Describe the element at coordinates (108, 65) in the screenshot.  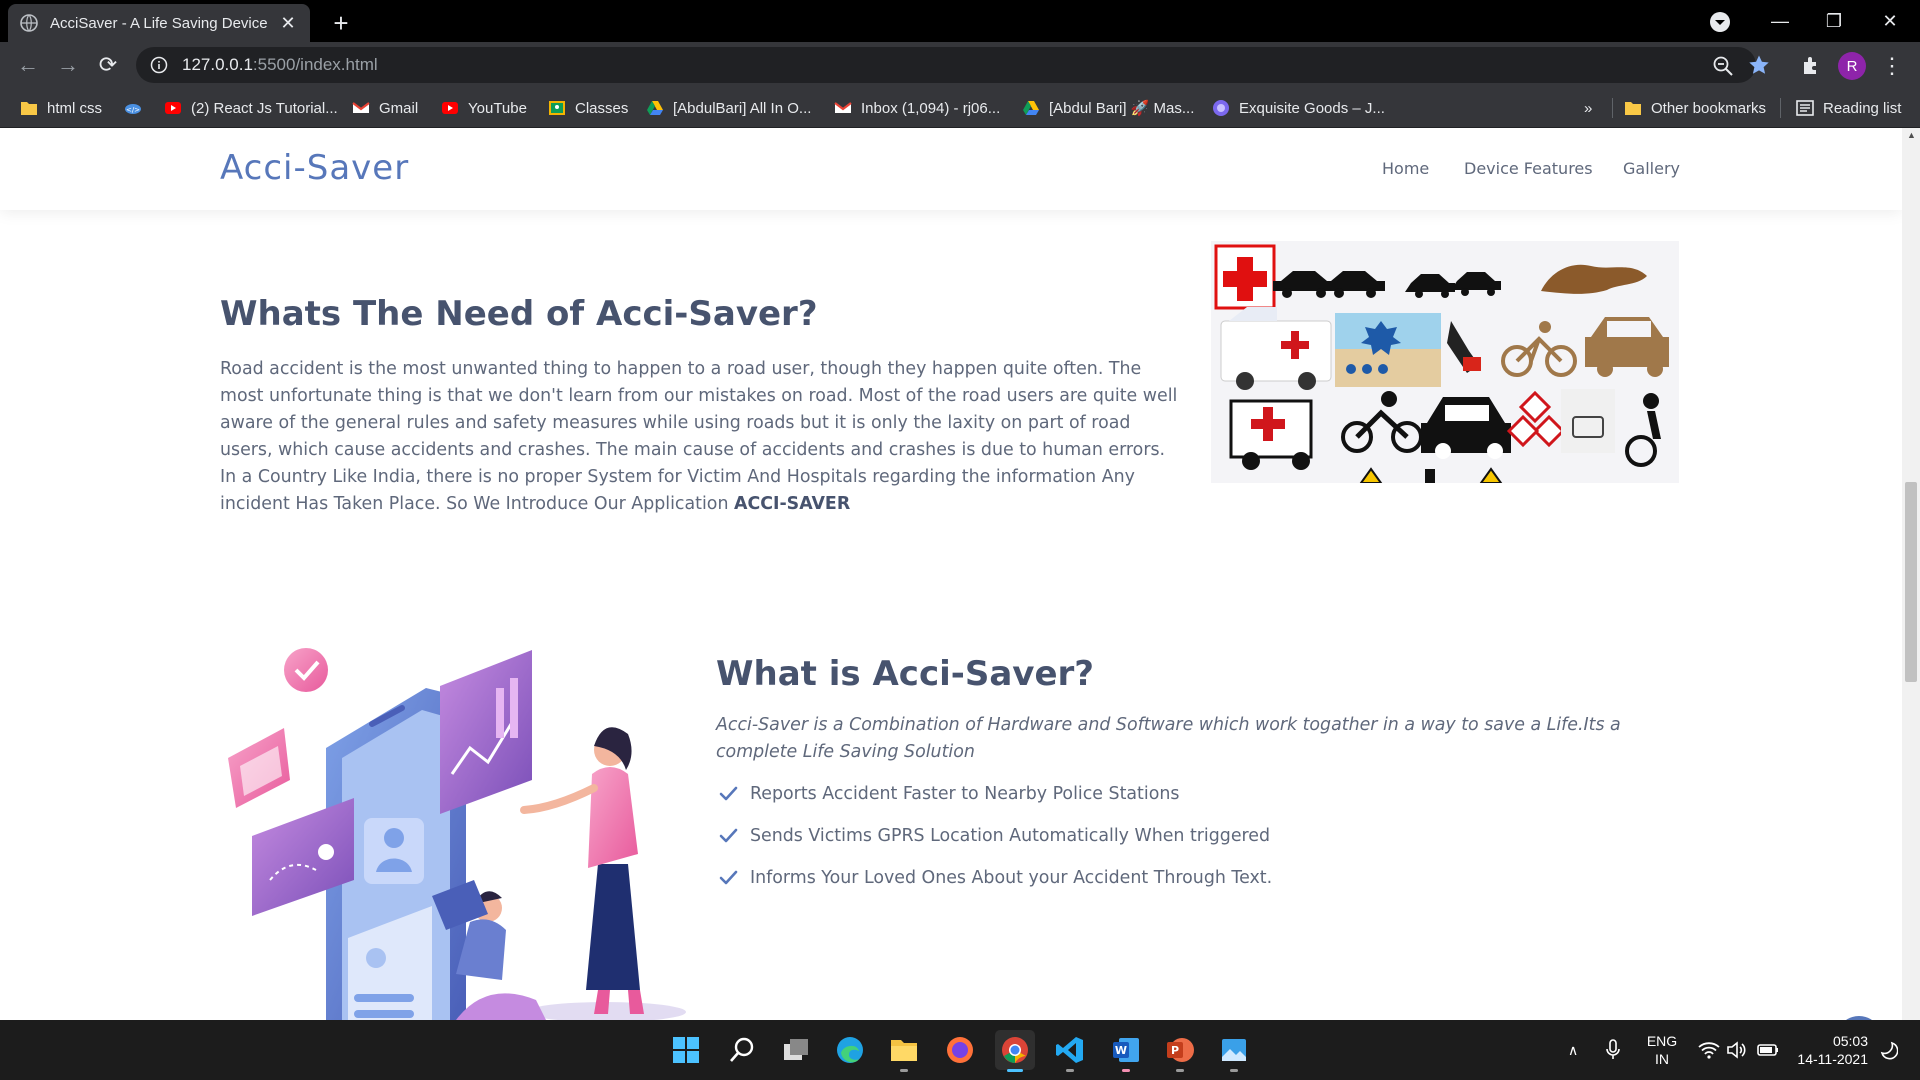
I see `reload-icon: ⟳` at that location.